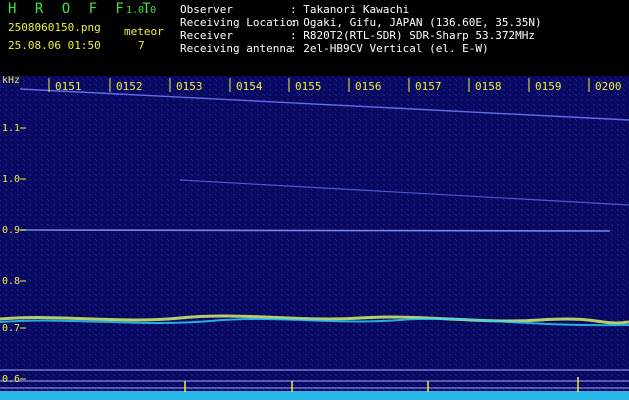  What do you see at coordinates (428, 86) in the screenshot?
I see `time-label: 0157` at bounding box center [428, 86].